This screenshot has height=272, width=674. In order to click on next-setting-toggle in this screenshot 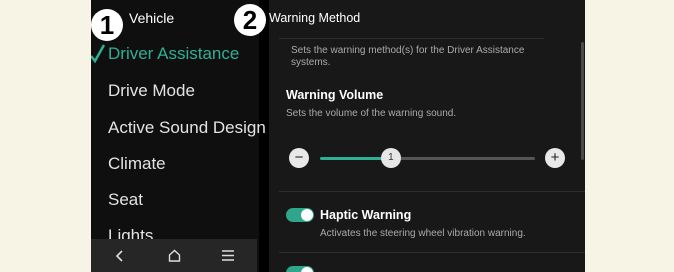, I will do `click(300, 269)`.